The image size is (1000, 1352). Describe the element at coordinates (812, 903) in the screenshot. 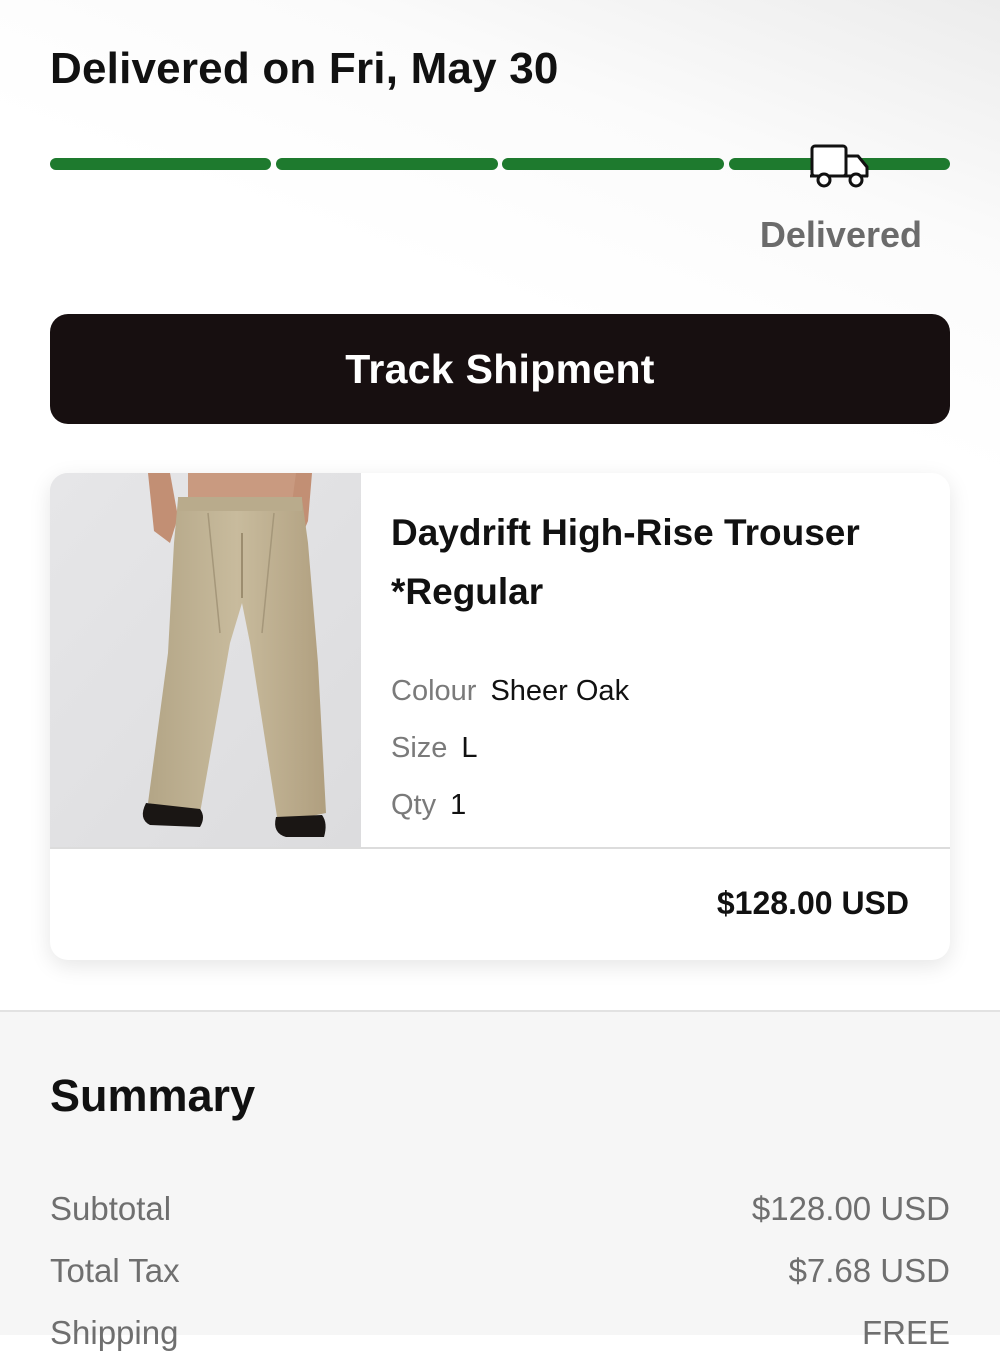

I see `item-price: $128.00 USD` at that location.